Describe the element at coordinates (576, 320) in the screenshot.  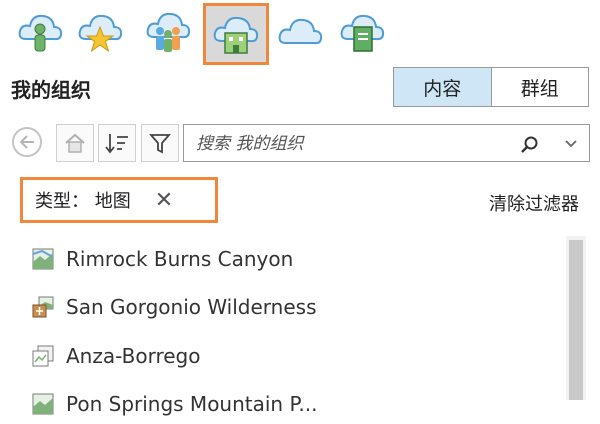
I see `scrollbar-thumb` at that location.